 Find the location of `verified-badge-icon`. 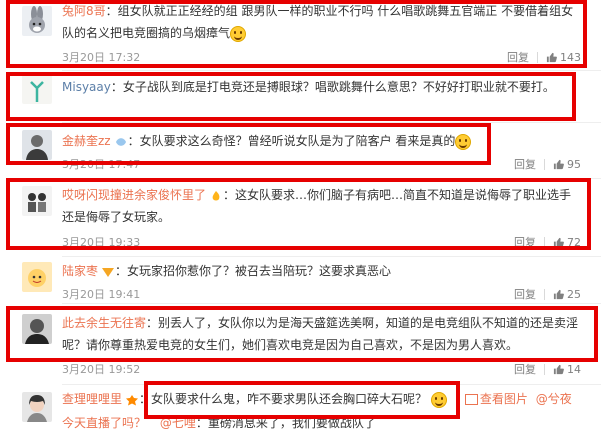

verified-badge-icon is located at coordinates (120, 141).